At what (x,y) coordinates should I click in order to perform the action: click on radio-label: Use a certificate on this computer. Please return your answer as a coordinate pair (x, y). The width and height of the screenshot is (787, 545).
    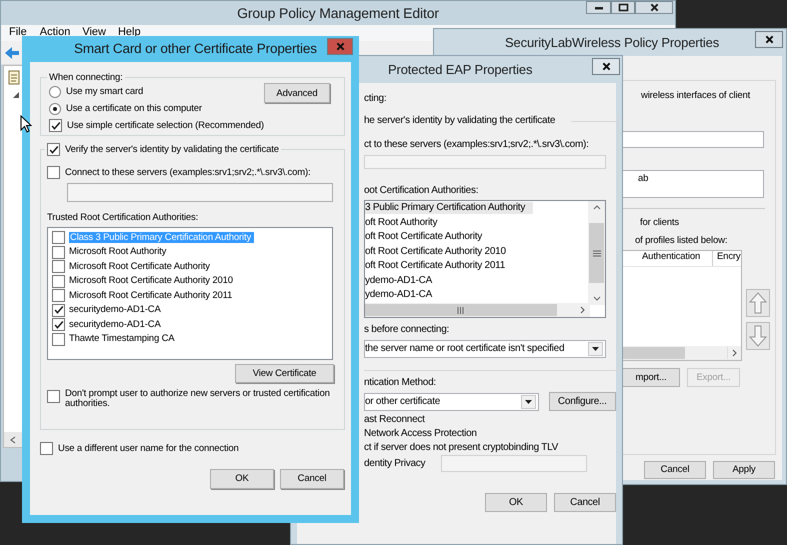
    Looking at the image, I should click on (134, 109).